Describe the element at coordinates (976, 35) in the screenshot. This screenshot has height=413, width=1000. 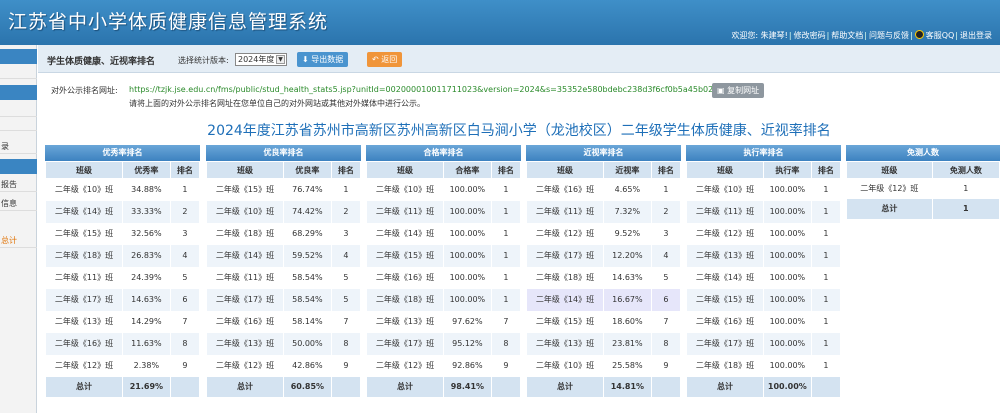
I see `logout-link: 退出登录` at that location.